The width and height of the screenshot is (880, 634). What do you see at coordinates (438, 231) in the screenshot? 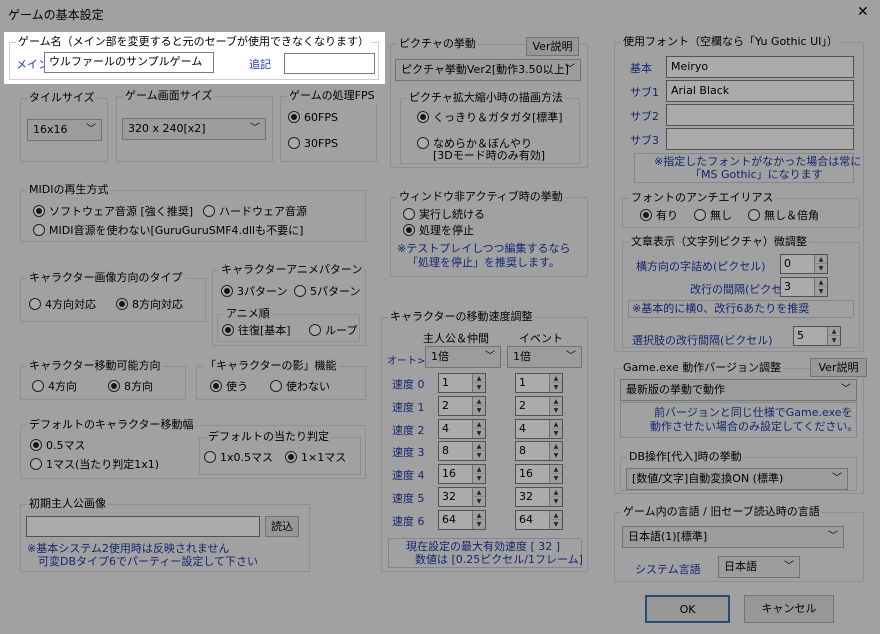
I see `inactive-stop-radio: 処理を停止` at bounding box center [438, 231].